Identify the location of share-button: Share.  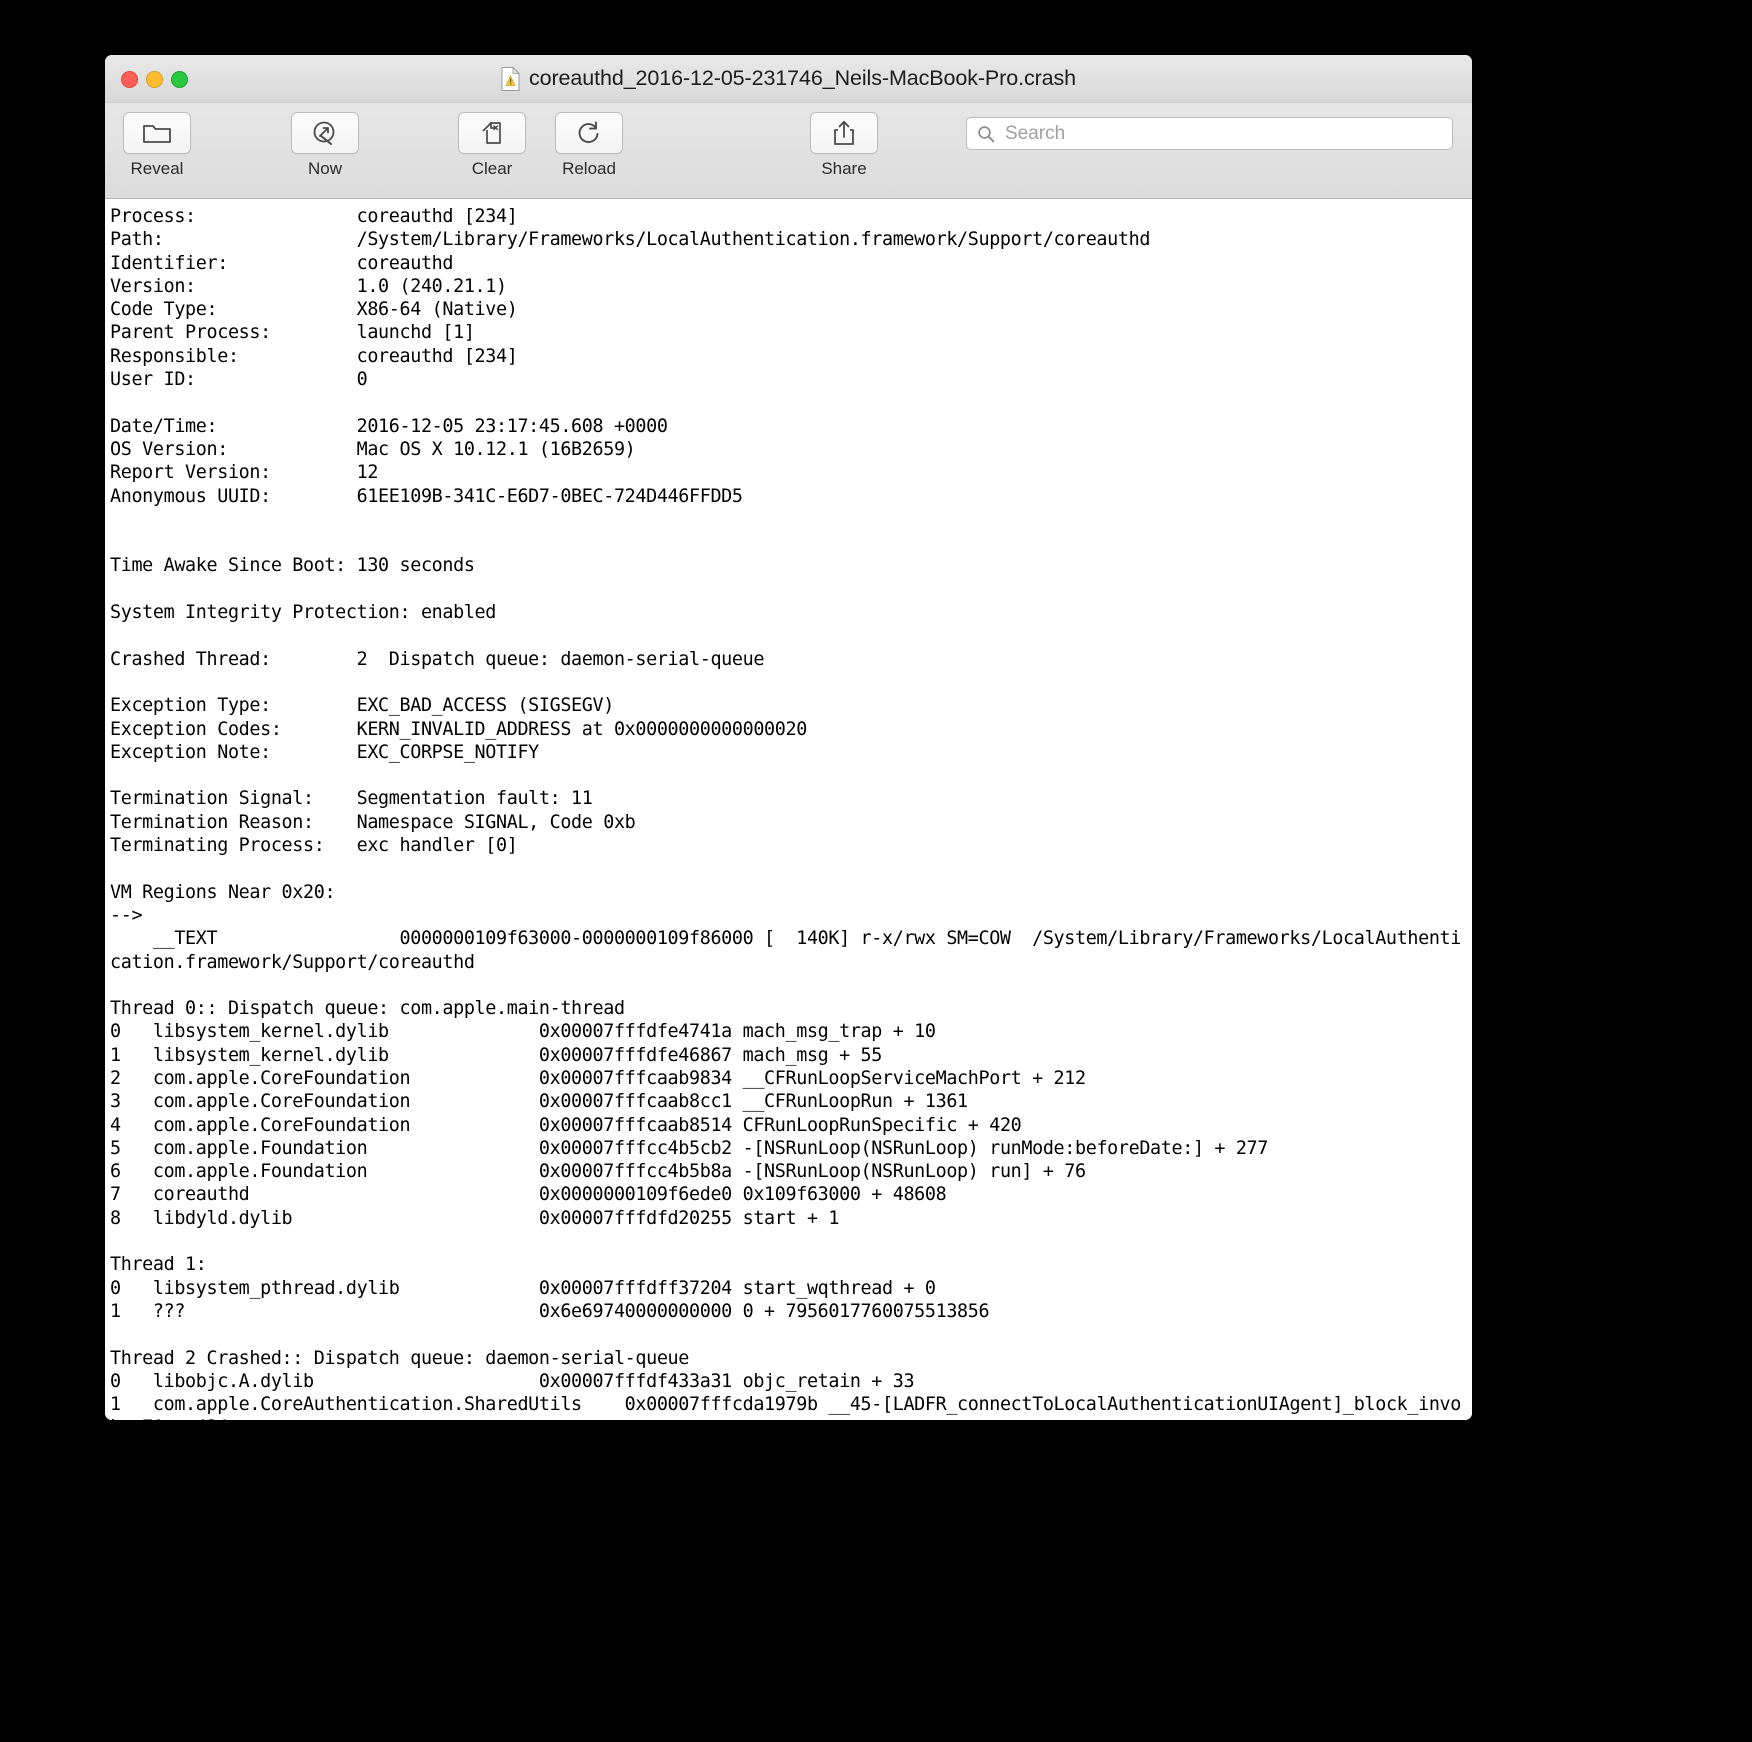
(844, 145).